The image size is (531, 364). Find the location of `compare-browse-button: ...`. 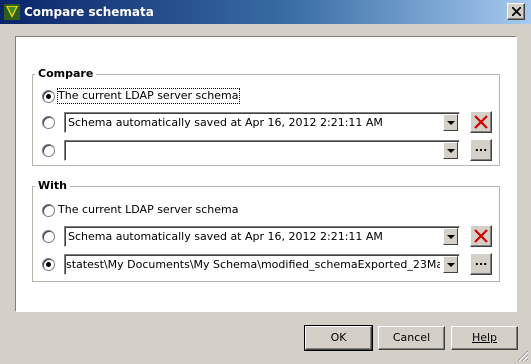

compare-browse-button: ... is located at coordinates (481, 150).